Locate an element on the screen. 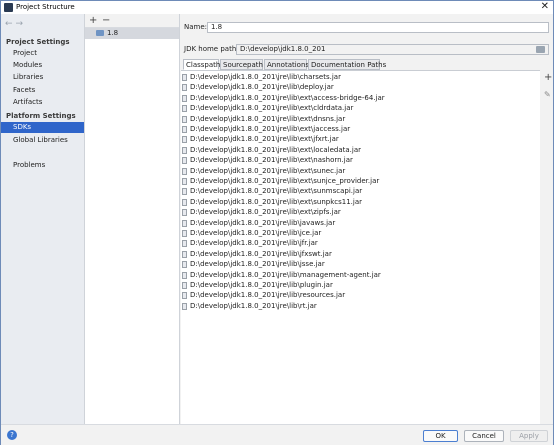 This screenshot has width=554, height=445. add-sdk-button: + is located at coordinates (93, 20).